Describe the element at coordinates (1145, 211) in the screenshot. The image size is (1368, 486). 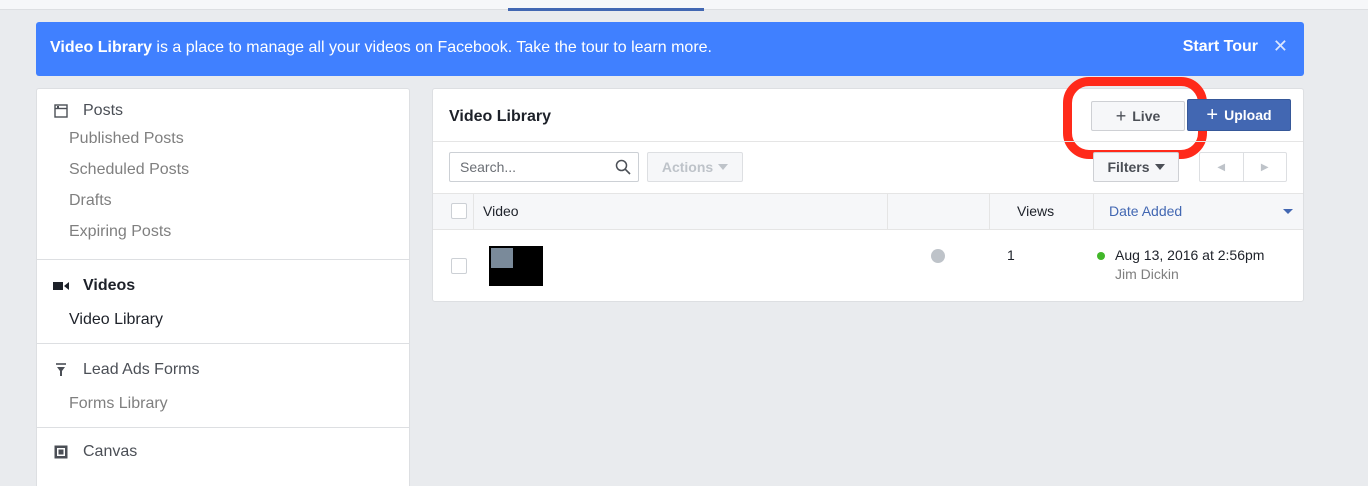
I see `column-header-date-added: Date Added` at that location.